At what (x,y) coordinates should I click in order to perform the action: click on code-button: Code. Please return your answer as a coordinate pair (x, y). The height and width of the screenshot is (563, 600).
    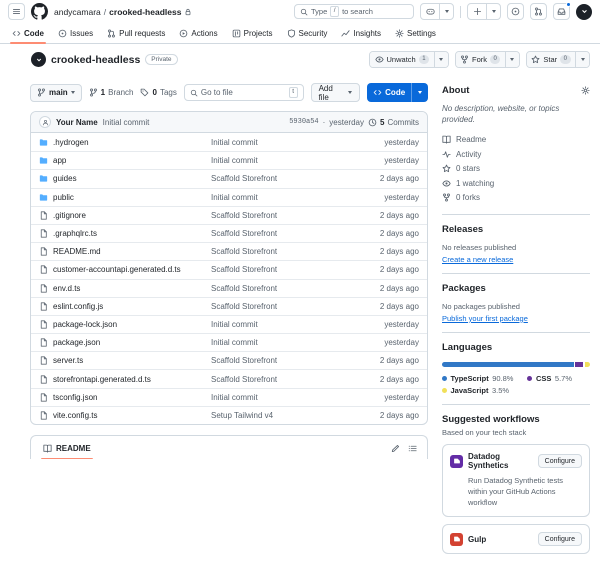
    Looking at the image, I should click on (397, 92).